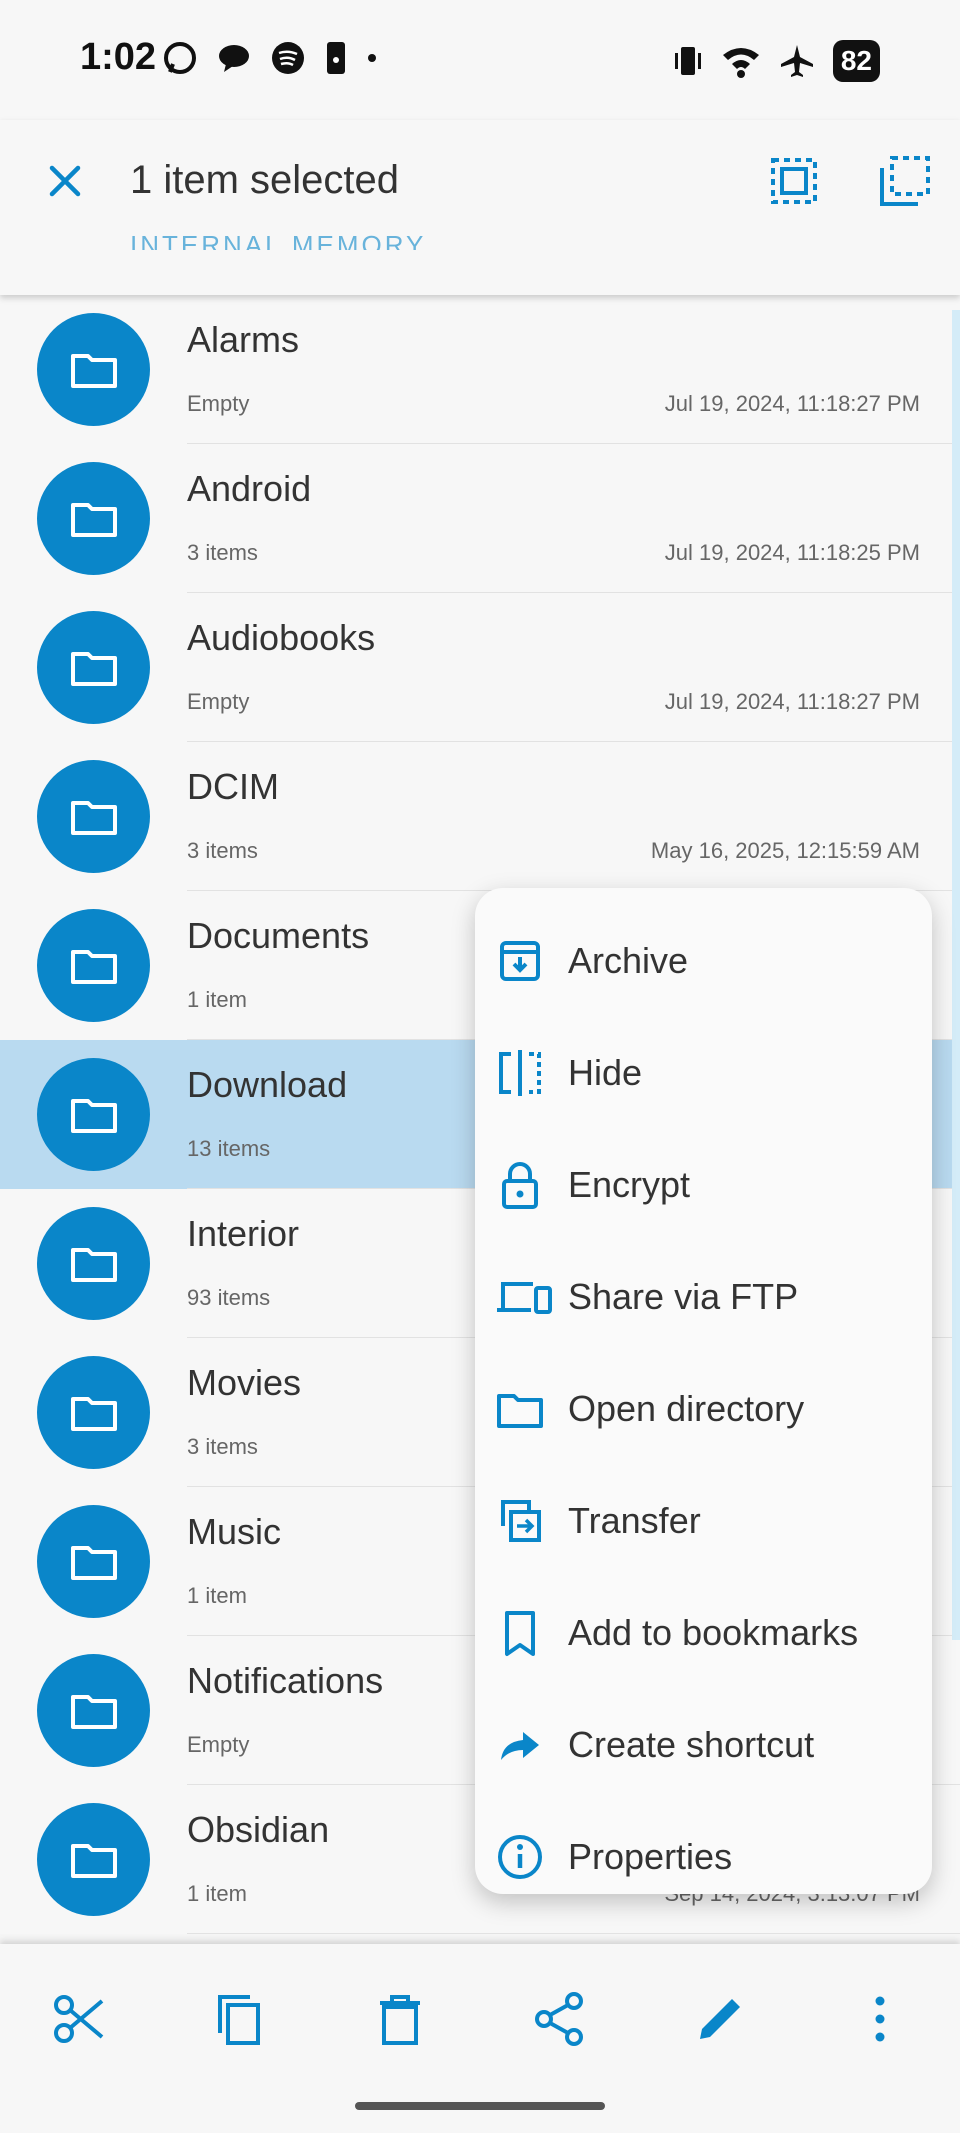  Describe the element at coordinates (520, 1746) in the screenshot. I see `shortcut-arrow-icon` at that location.